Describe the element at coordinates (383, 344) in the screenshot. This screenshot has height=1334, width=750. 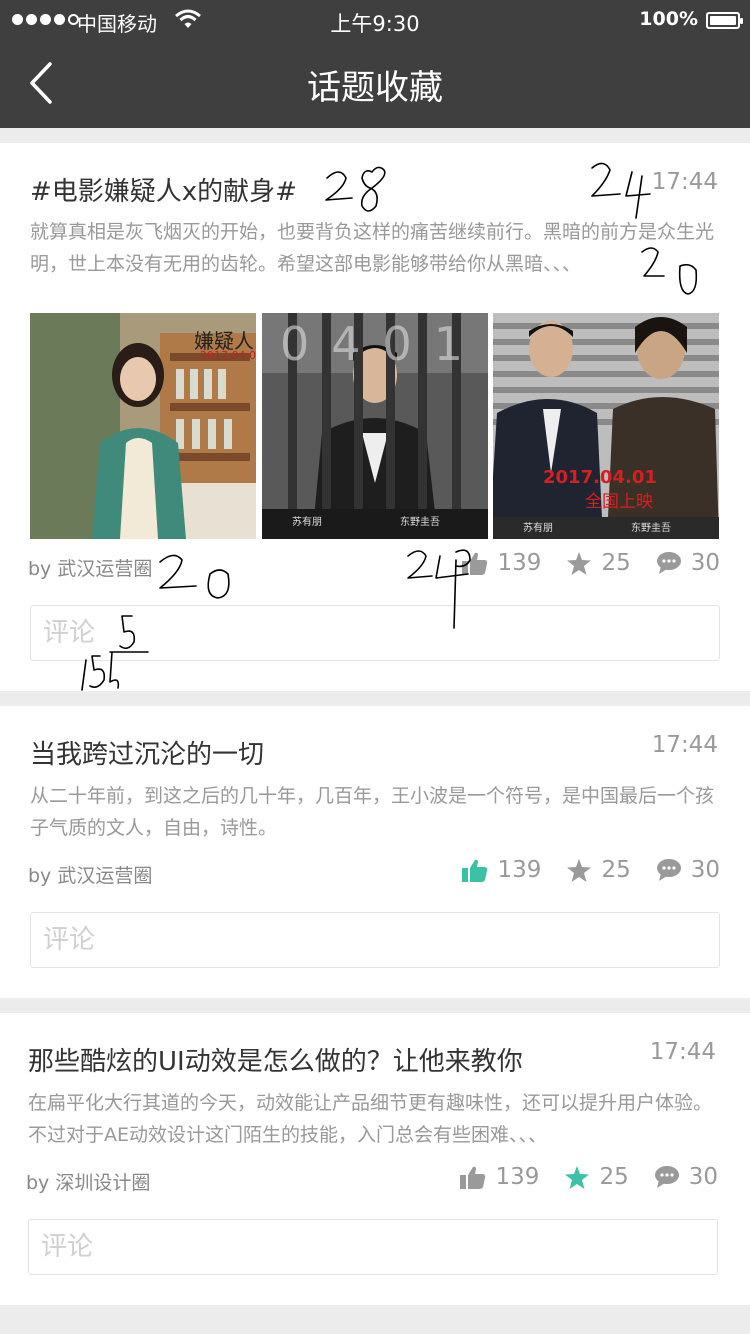
I see `poster-number: 0401` at that location.